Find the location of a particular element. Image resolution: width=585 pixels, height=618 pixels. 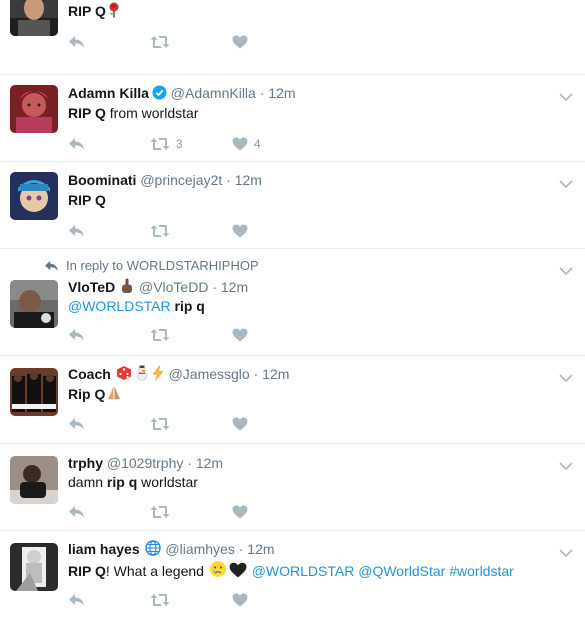

reply-context: In reply to WORLDSTARHIPHOP is located at coordinates (151, 266).